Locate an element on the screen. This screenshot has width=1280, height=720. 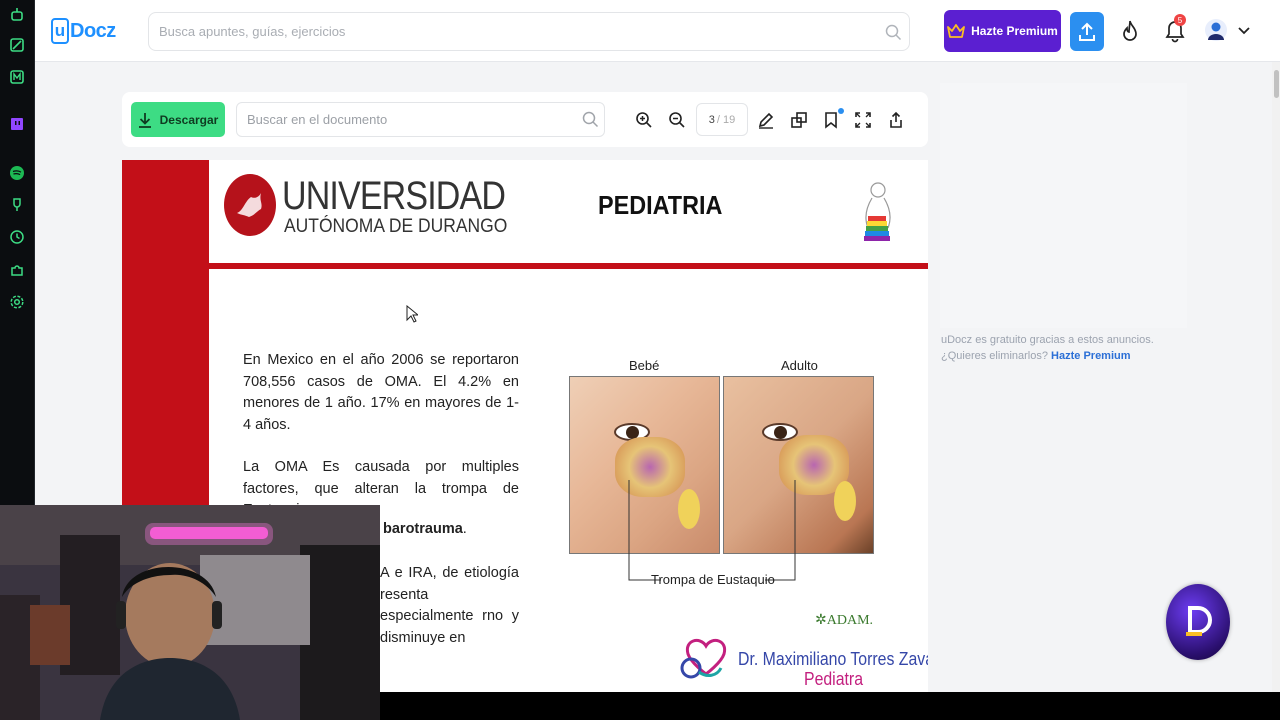
robot-icon is located at coordinates (17, 14).